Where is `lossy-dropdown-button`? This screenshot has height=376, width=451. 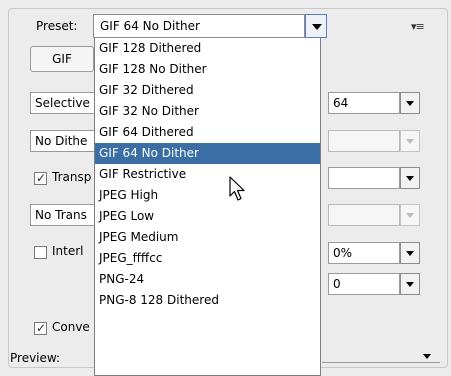
lossy-dropdown-button is located at coordinates (410, 253).